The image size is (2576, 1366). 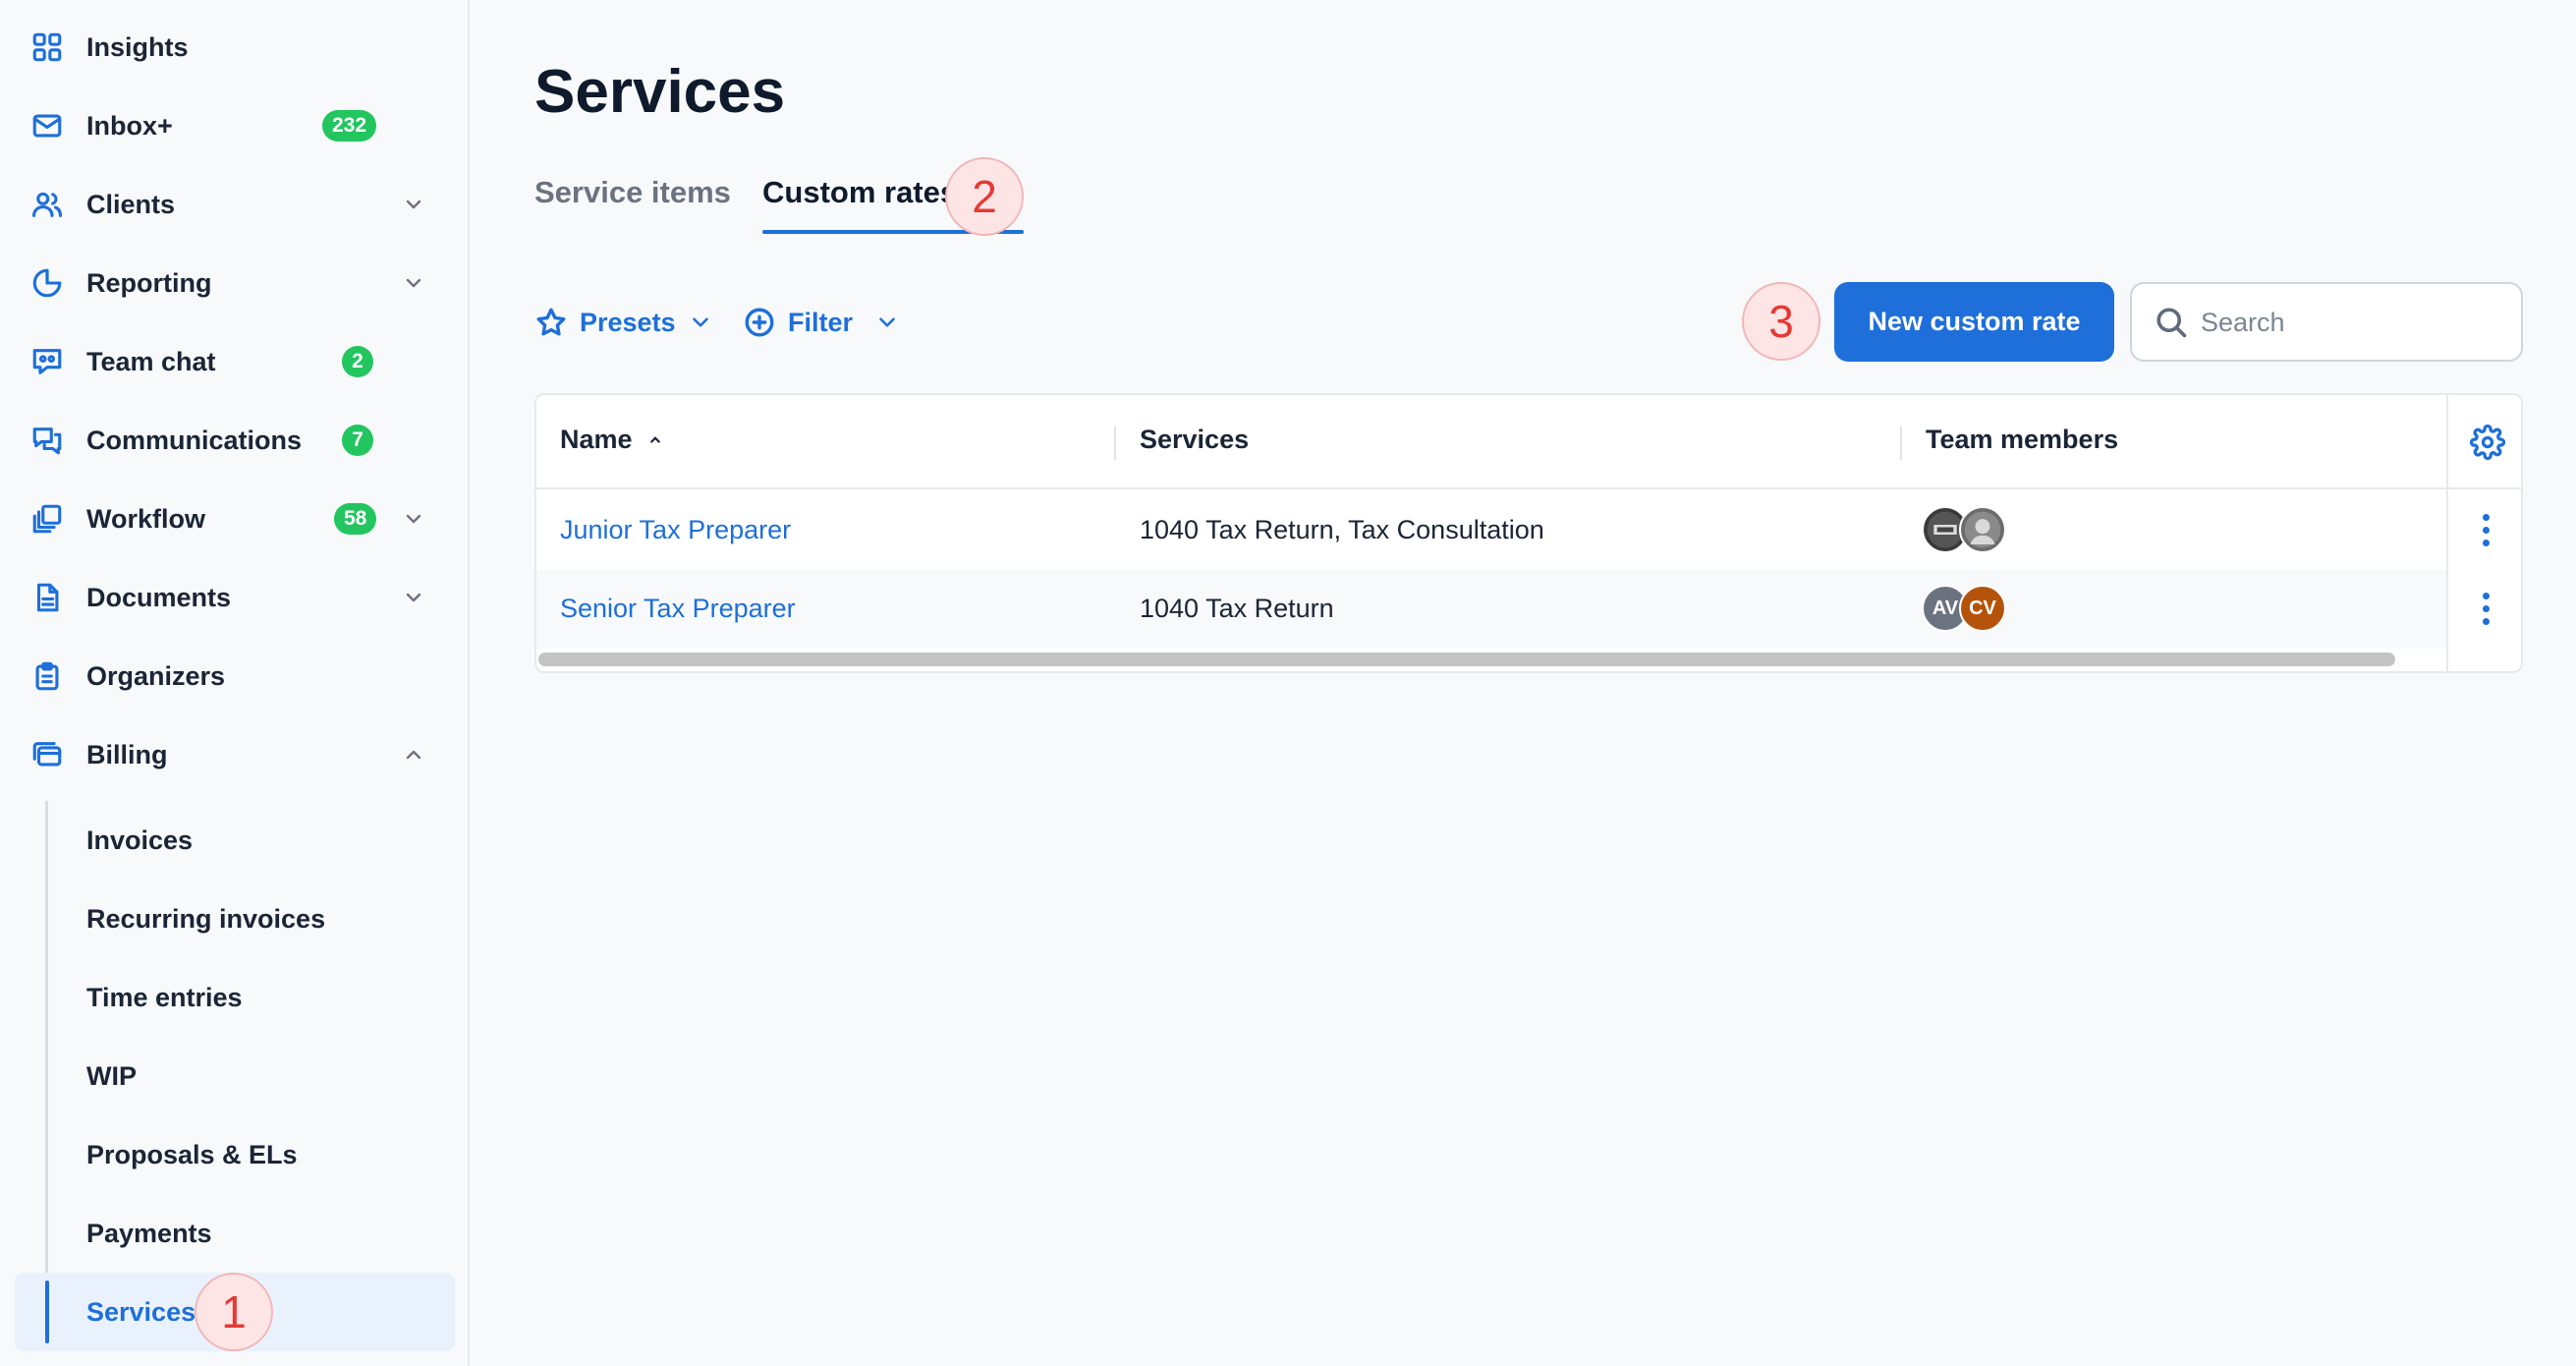 What do you see at coordinates (145, 518) in the screenshot?
I see `sidebar-item-label: Workflow` at bounding box center [145, 518].